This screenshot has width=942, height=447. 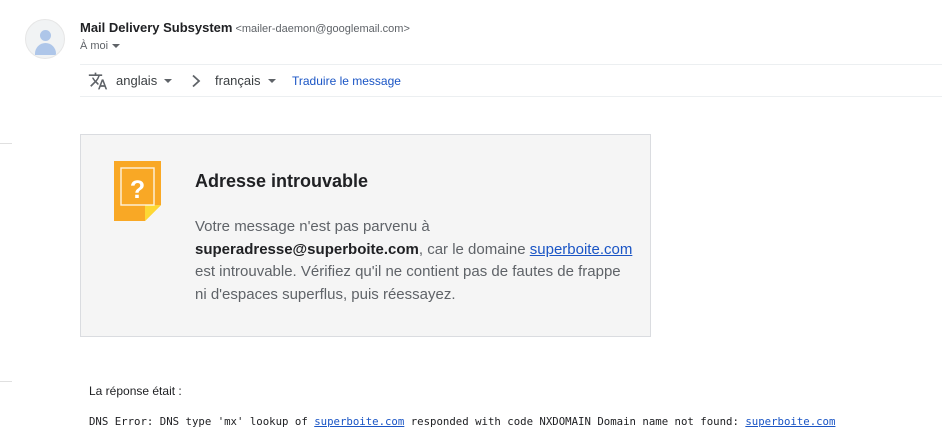 I want to click on translate-bar: anglais français Traduire le message, so click(x=511, y=80).